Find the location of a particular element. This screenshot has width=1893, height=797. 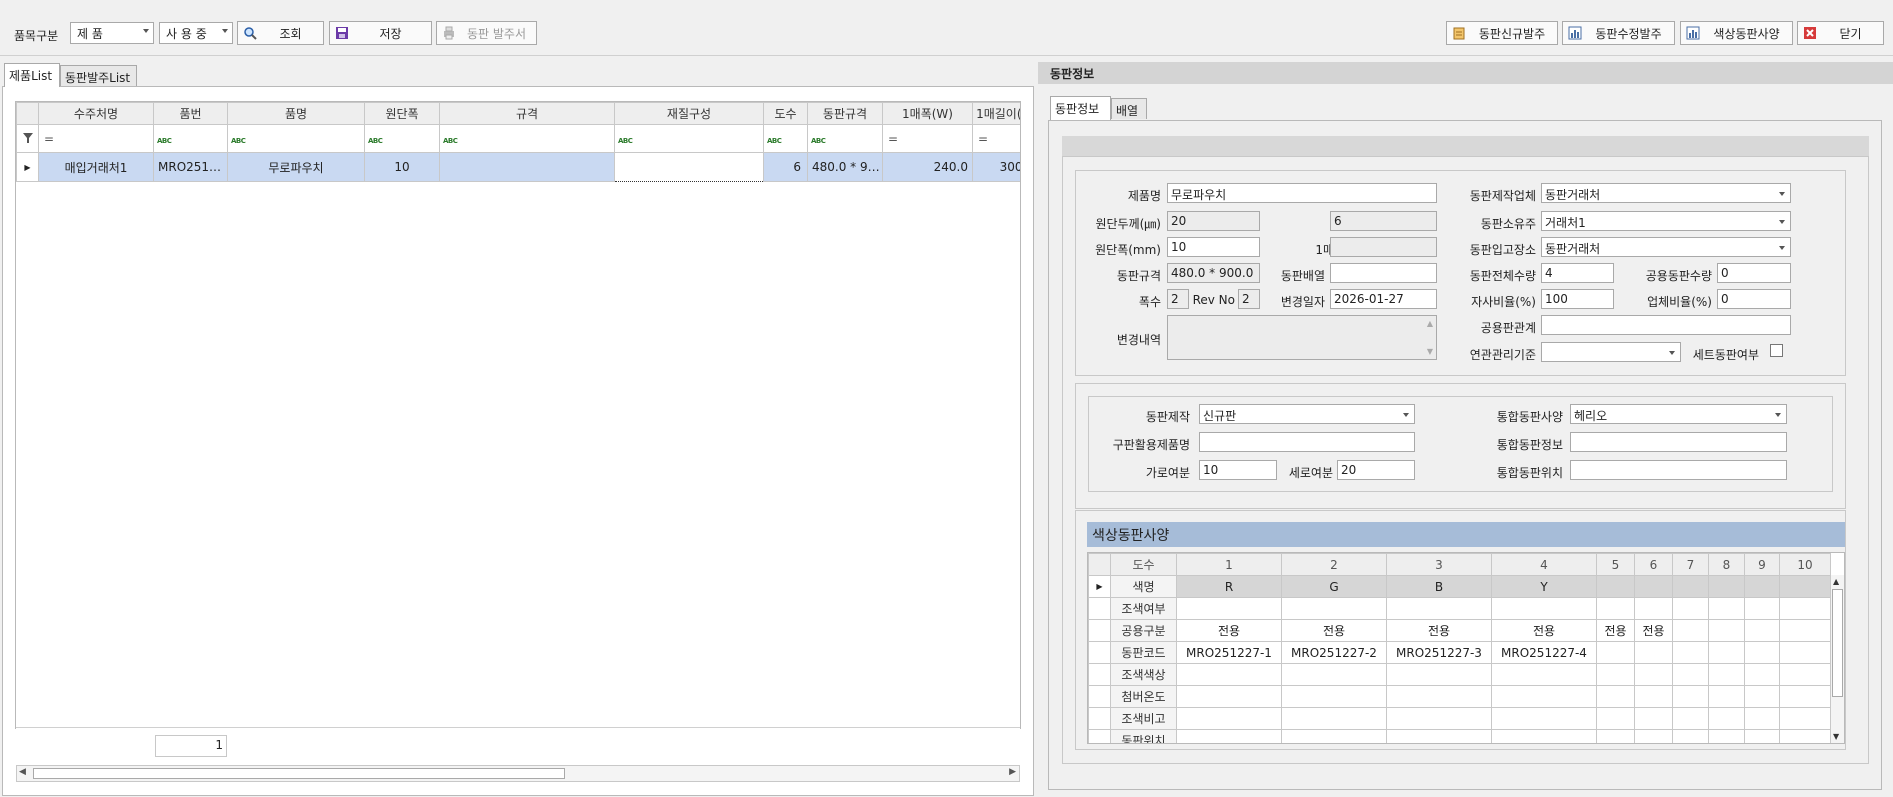

column-header: 품번 is located at coordinates (190, 113).